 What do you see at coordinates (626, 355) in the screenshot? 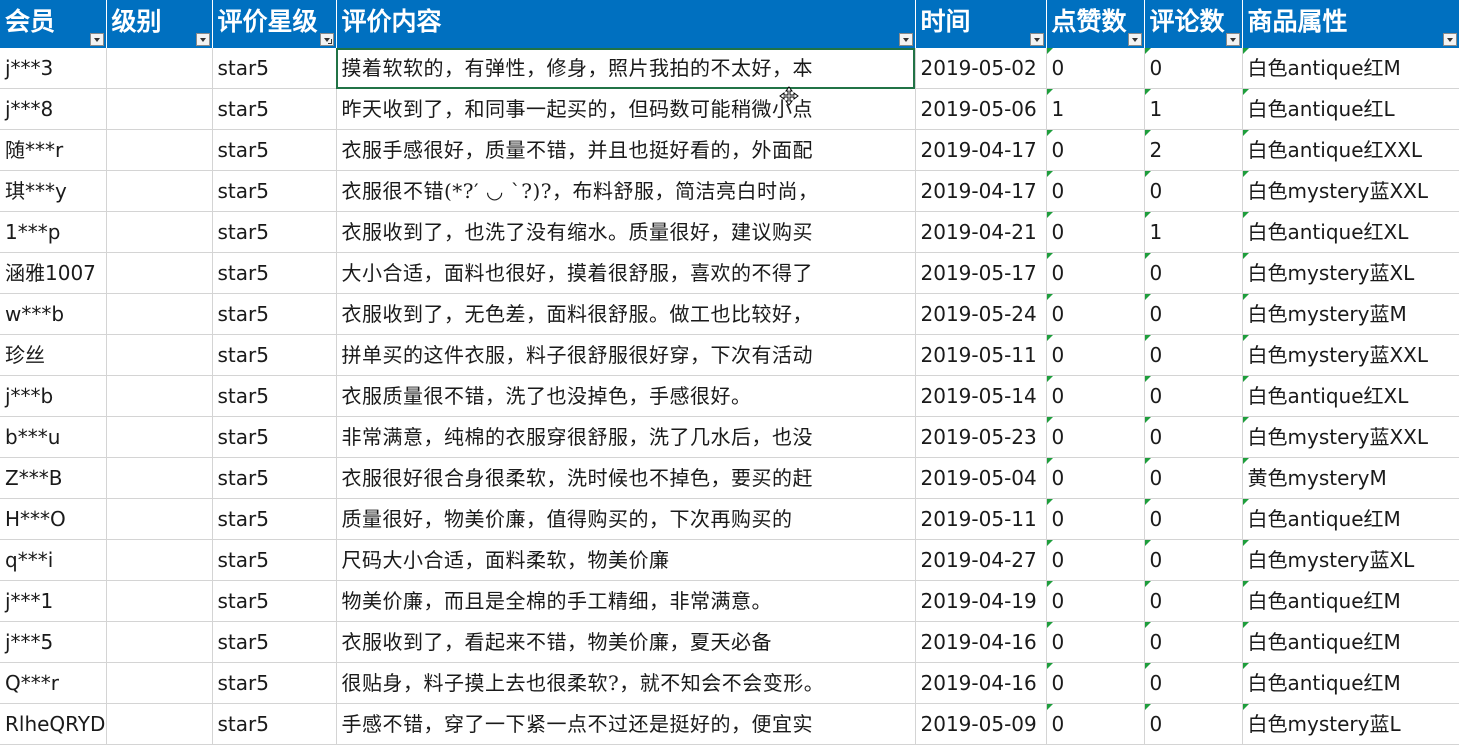
I see `cell-content: 拼单买的这件衣服，料子很舒服很好穿，下次有活动` at bounding box center [626, 355].